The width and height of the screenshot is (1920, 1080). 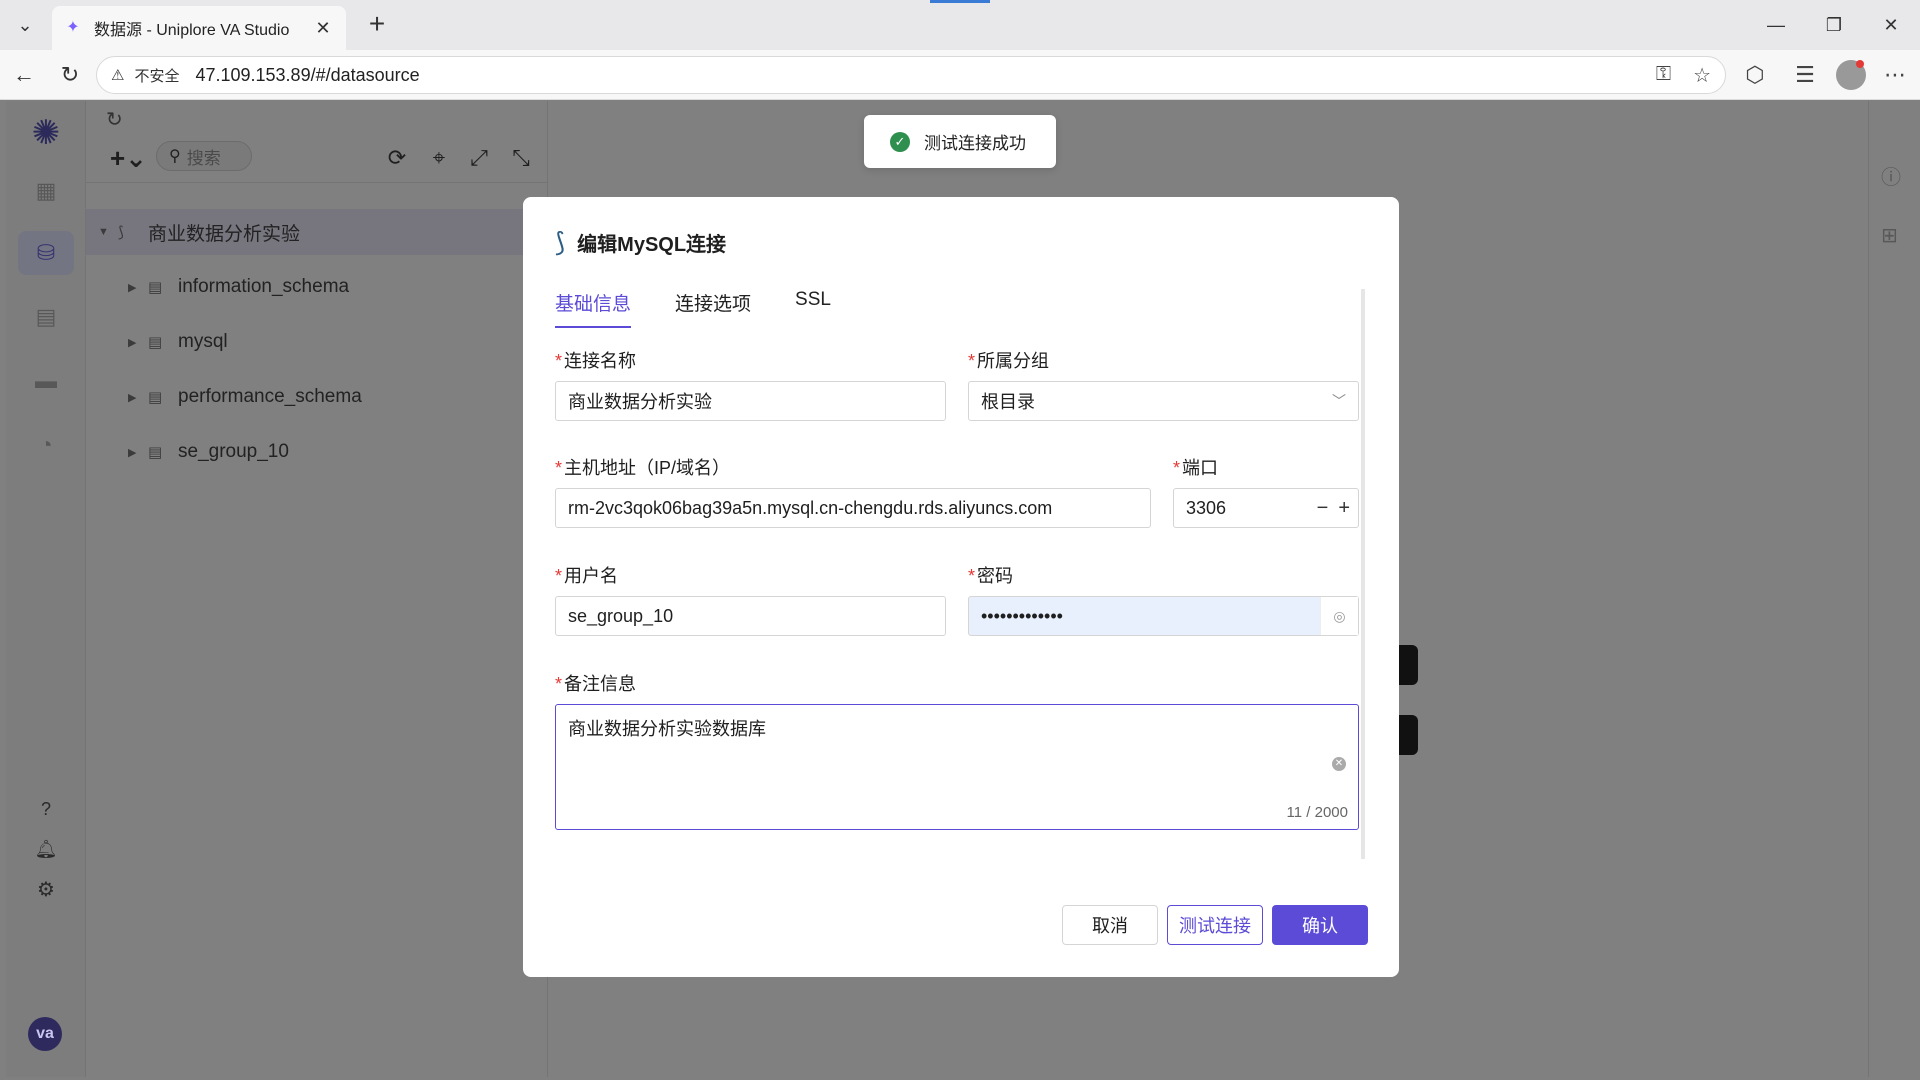 What do you see at coordinates (911, 75) in the screenshot?
I see `url-field: ⚠ 不安全 47.109.153.89/#/datasource ⚿ ☆` at bounding box center [911, 75].